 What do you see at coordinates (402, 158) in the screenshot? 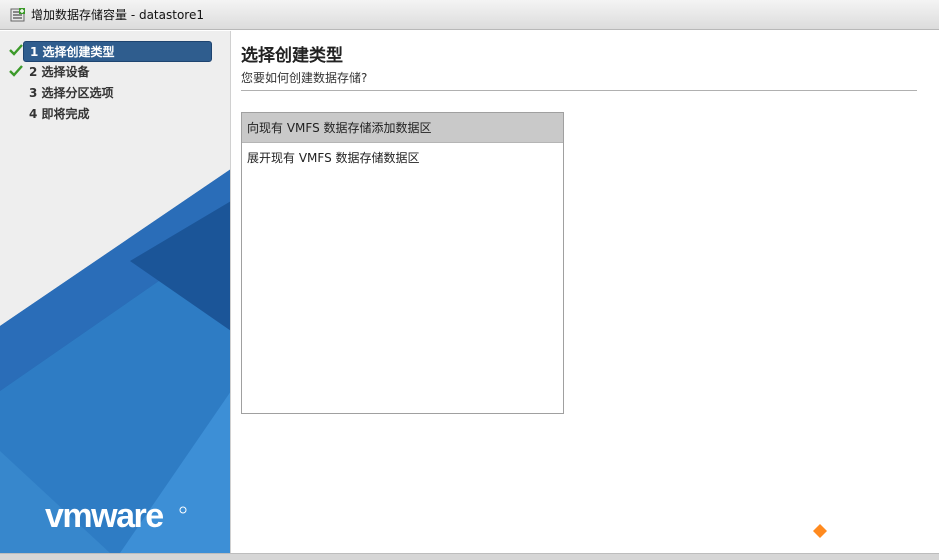
I see `option-expand-extent: 展开现有 VMFS 数据存储数据区` at bounding box center [402, 158].